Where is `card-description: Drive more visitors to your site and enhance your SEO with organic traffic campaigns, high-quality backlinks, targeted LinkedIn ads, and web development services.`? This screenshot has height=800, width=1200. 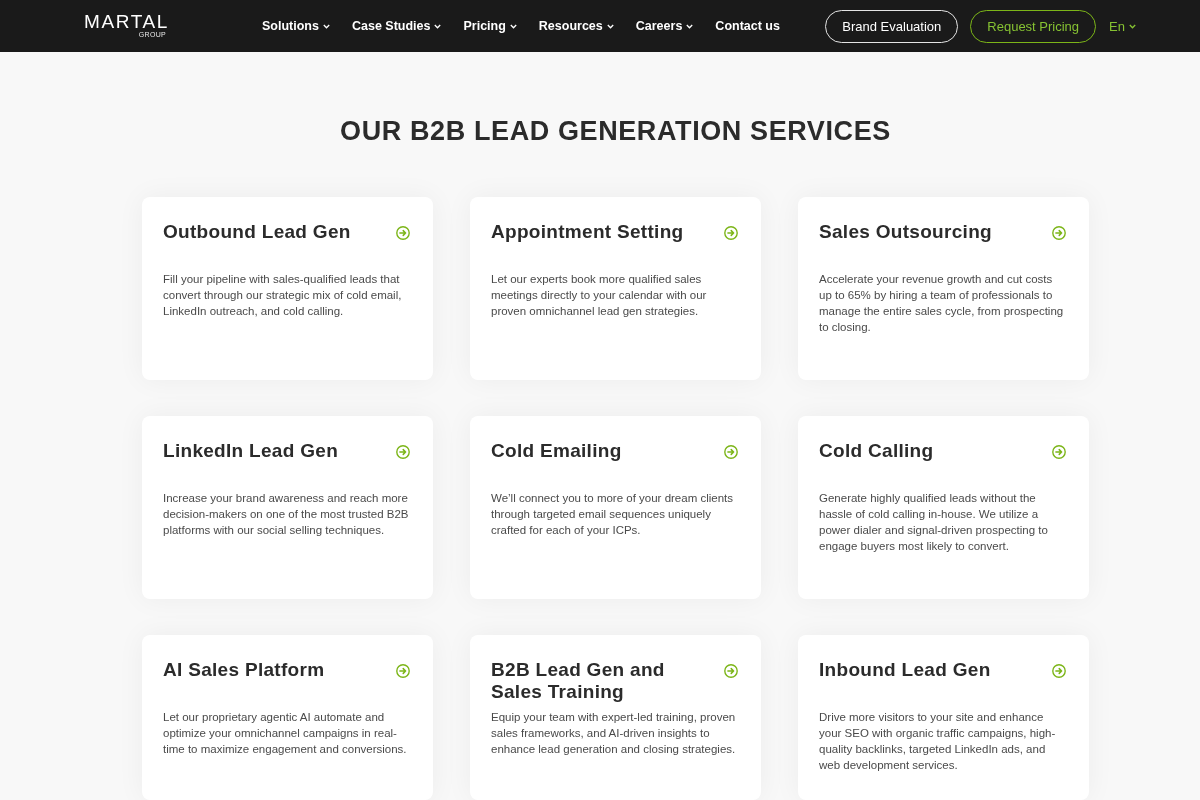
card-description: Drive more visitors to your site and enhance your SEO with organic traffic campaigns, high-quality backlinks, targeted LinkedIn ads, and web development services. is located at coordinates (938, 741).